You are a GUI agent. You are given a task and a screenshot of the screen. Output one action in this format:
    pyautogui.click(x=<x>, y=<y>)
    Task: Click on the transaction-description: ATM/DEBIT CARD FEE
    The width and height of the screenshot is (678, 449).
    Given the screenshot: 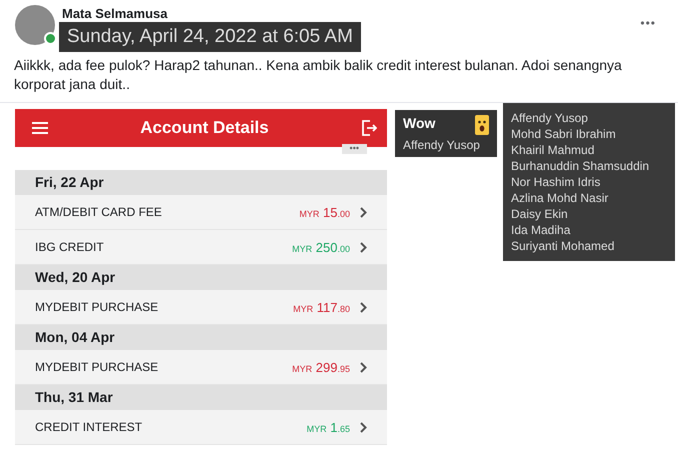 What is the action you would take?
    pyautogui.click(x=99, y=212)
    